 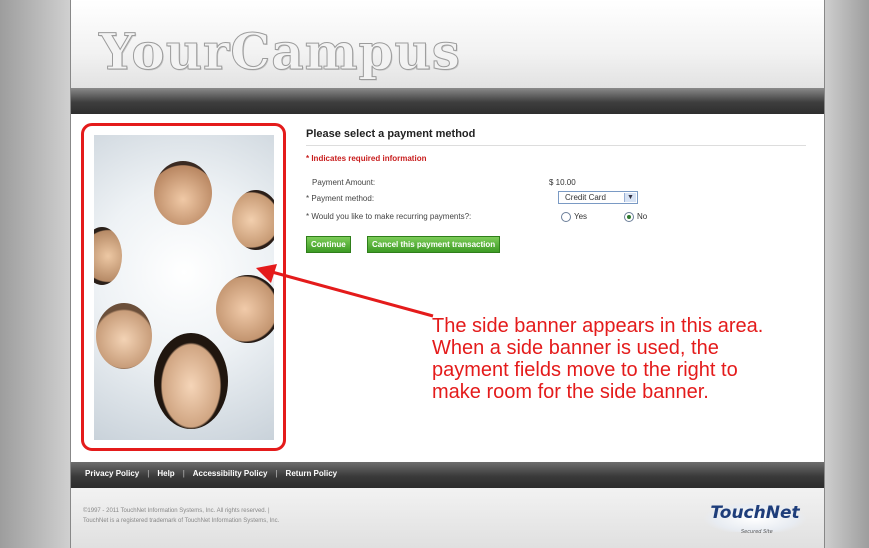 I want to click on cancel-transaction-button: Cancel this payment transaction, so click(x=434, y=244).